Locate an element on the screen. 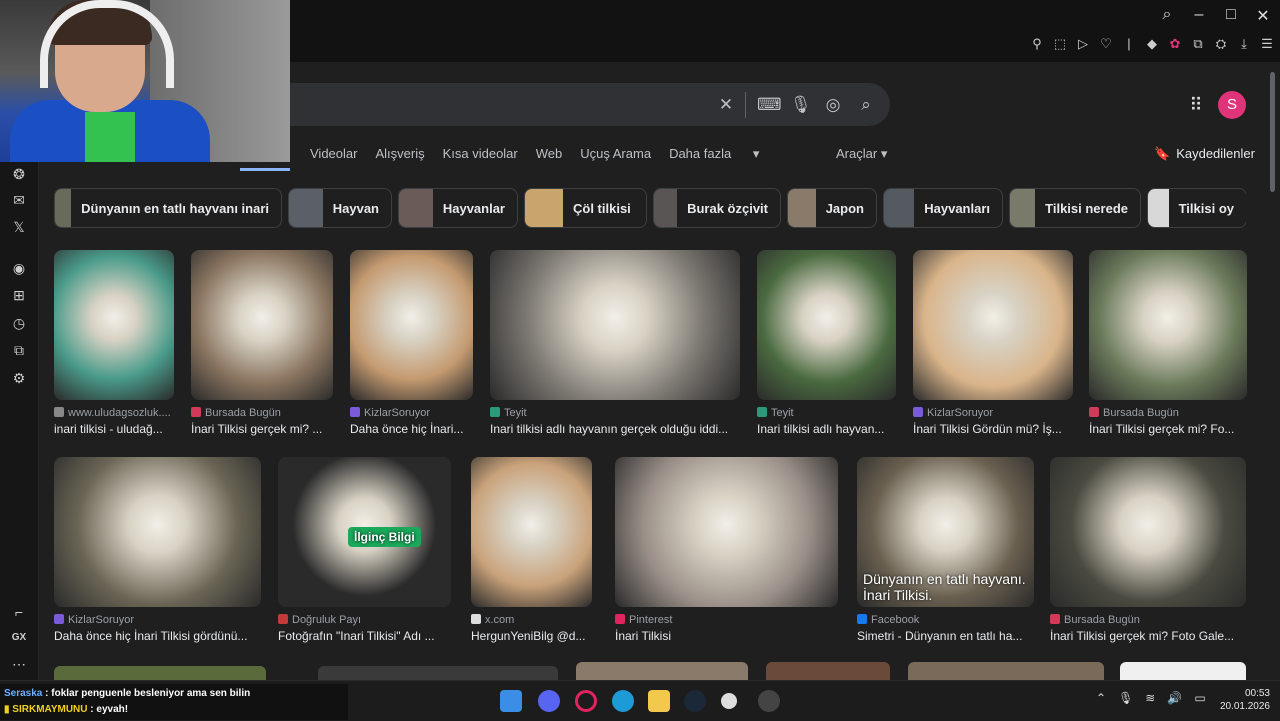 Image resolution: width=1280 pixels, height=721 pixels. heart-icon: ♡ is located at coordinates (1106, 44).